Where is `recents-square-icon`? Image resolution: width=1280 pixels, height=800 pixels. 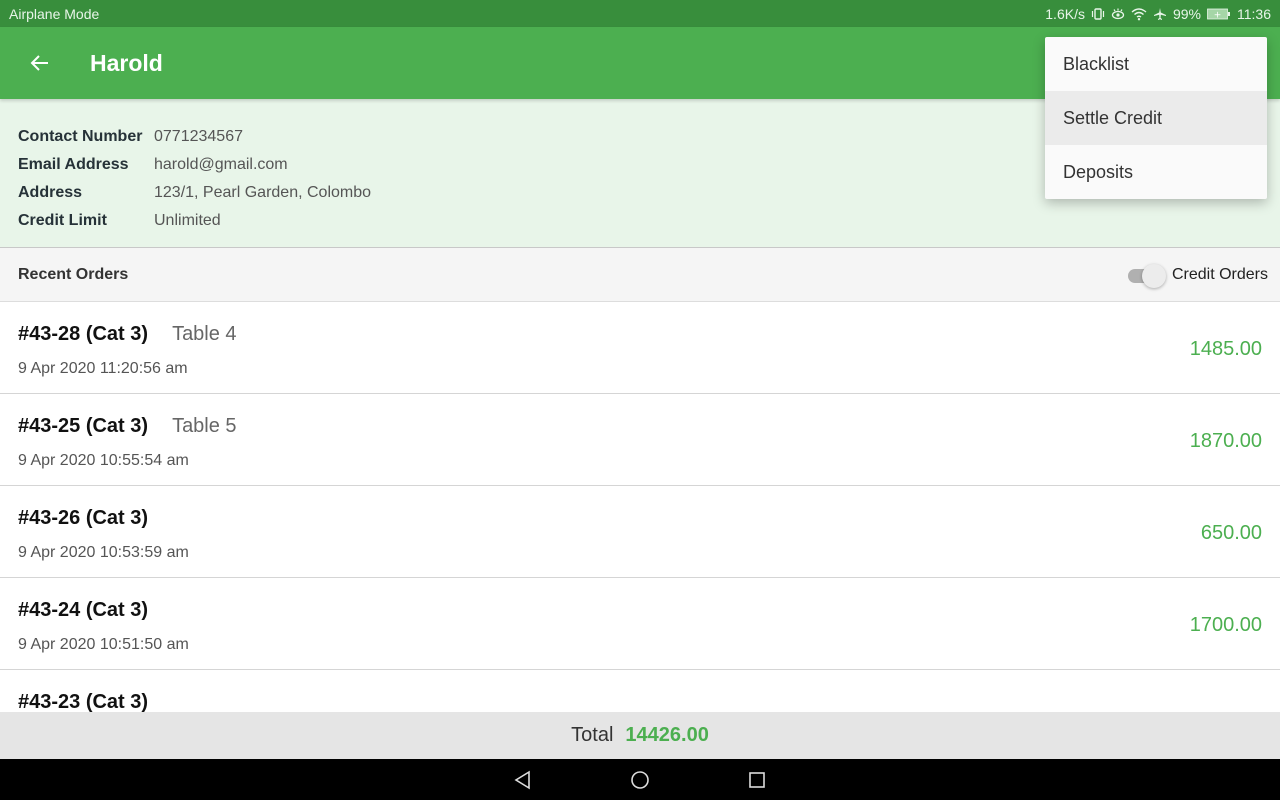
recents-square-icon is located at coordinates (757, 779).